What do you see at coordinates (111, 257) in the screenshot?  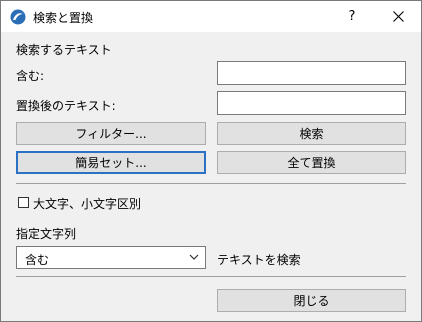 I see `match-mode-select: 含む` at bounding box center [111, 257].